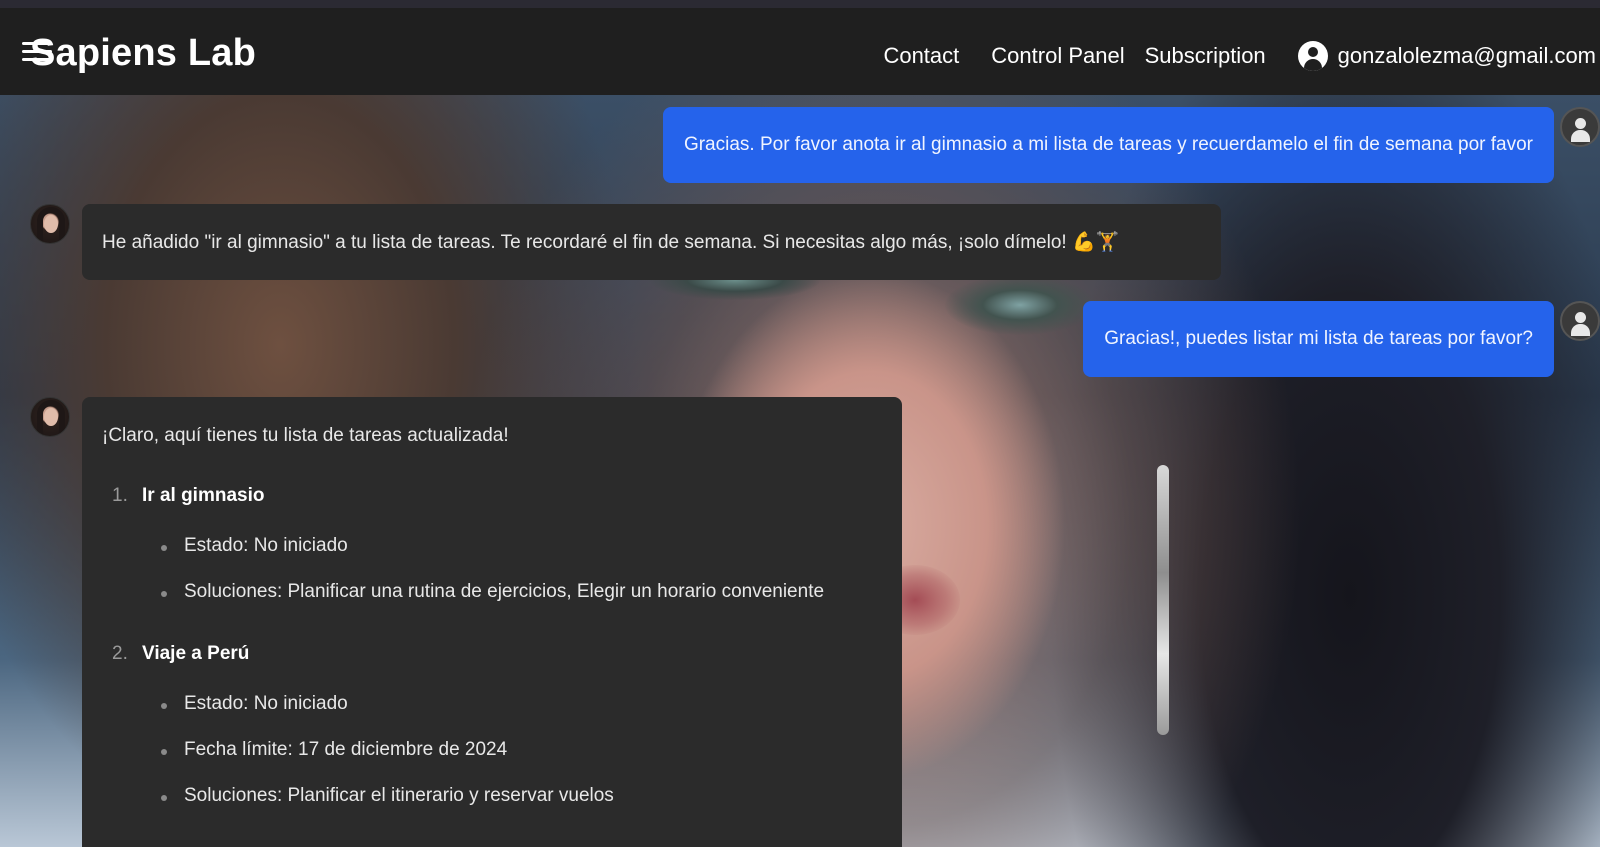 The image size is (1600, 847). Describe the element at coordinates (800, 4) in the screenshot. I see `browser-top-strip` at that location.